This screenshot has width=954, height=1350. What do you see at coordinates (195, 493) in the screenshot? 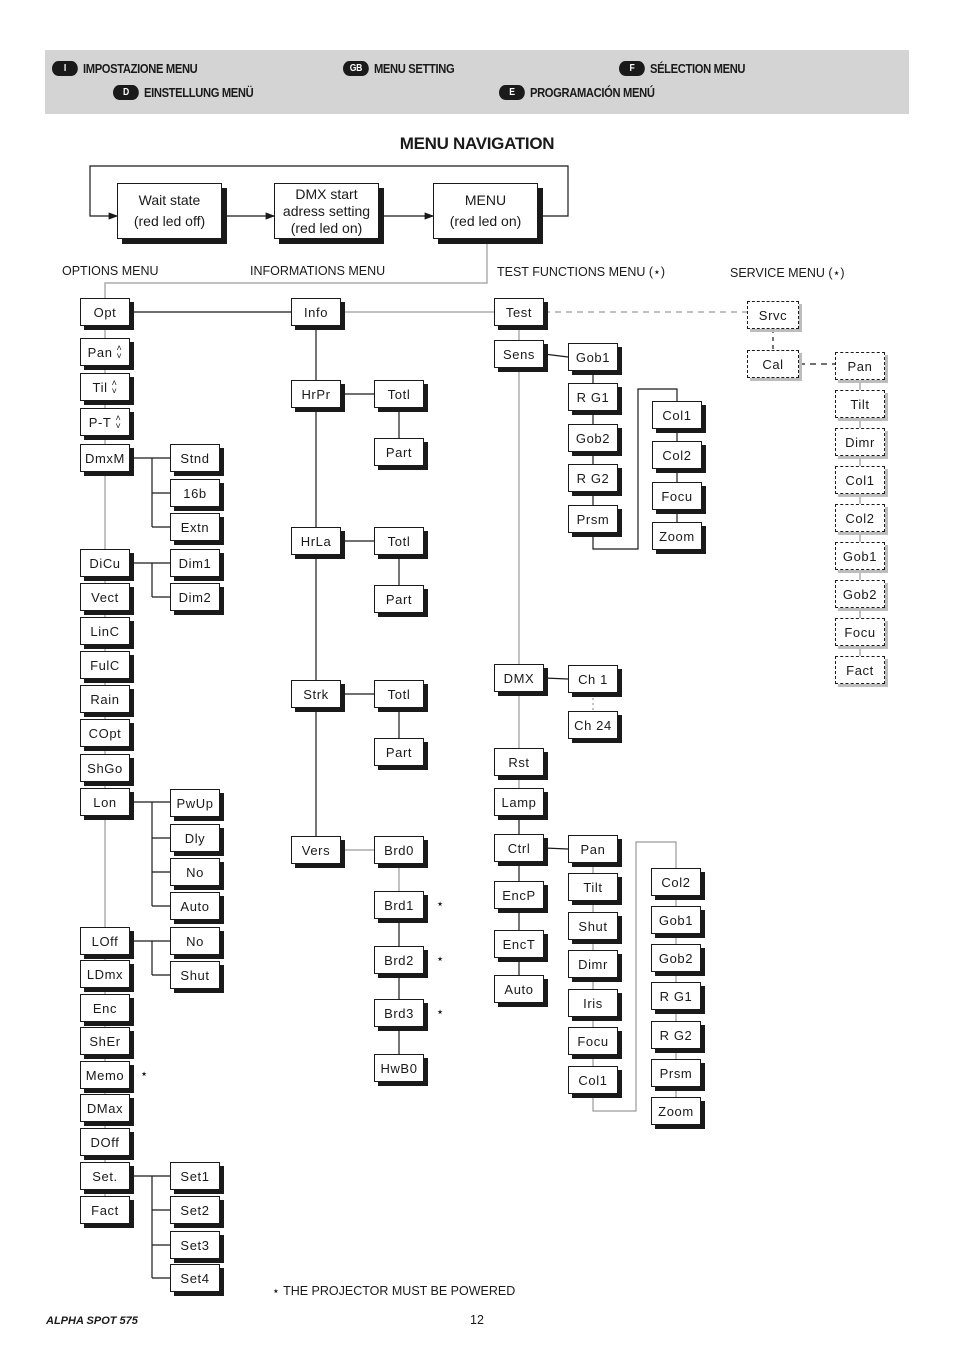
I see `option-dmxm-16b: 16b` at bounding box center [195, 493].